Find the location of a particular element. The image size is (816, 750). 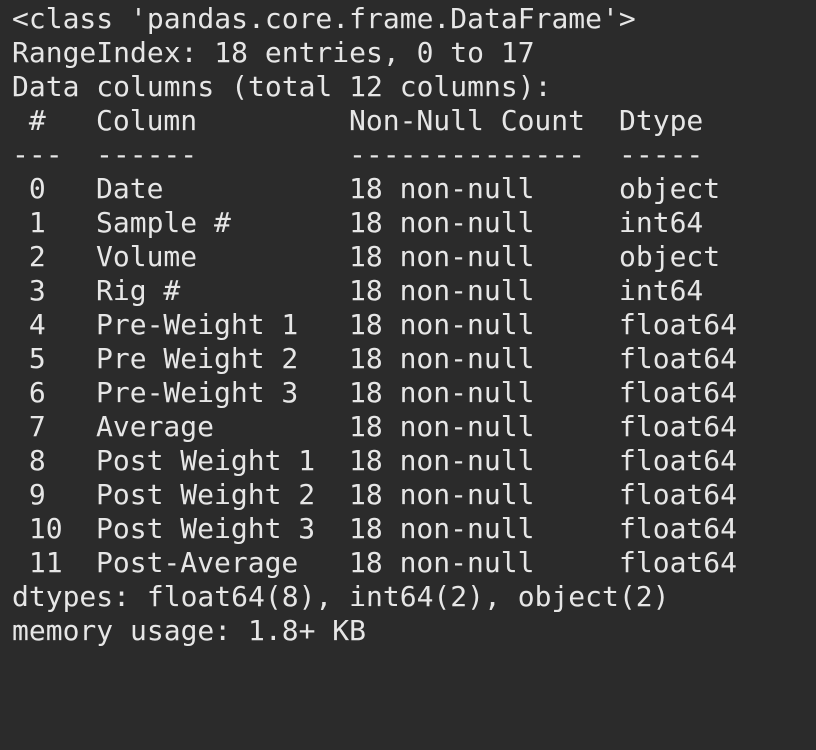

table-row: 3 Rig # 18 non-null int64 is located at coordinates (414, 291).